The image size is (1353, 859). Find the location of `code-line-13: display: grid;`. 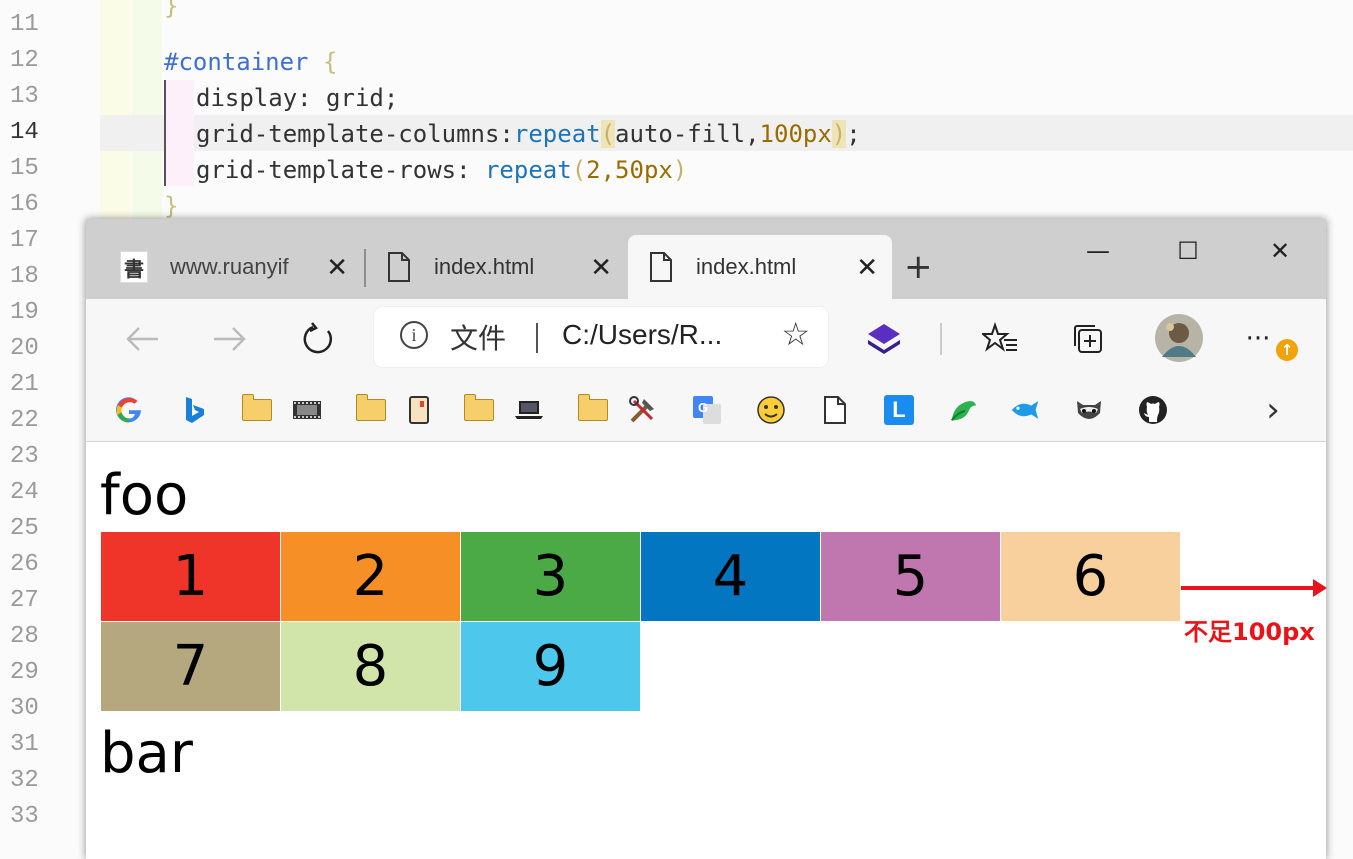

code-line-13: display: grid; is located at coordinates (297, 98).